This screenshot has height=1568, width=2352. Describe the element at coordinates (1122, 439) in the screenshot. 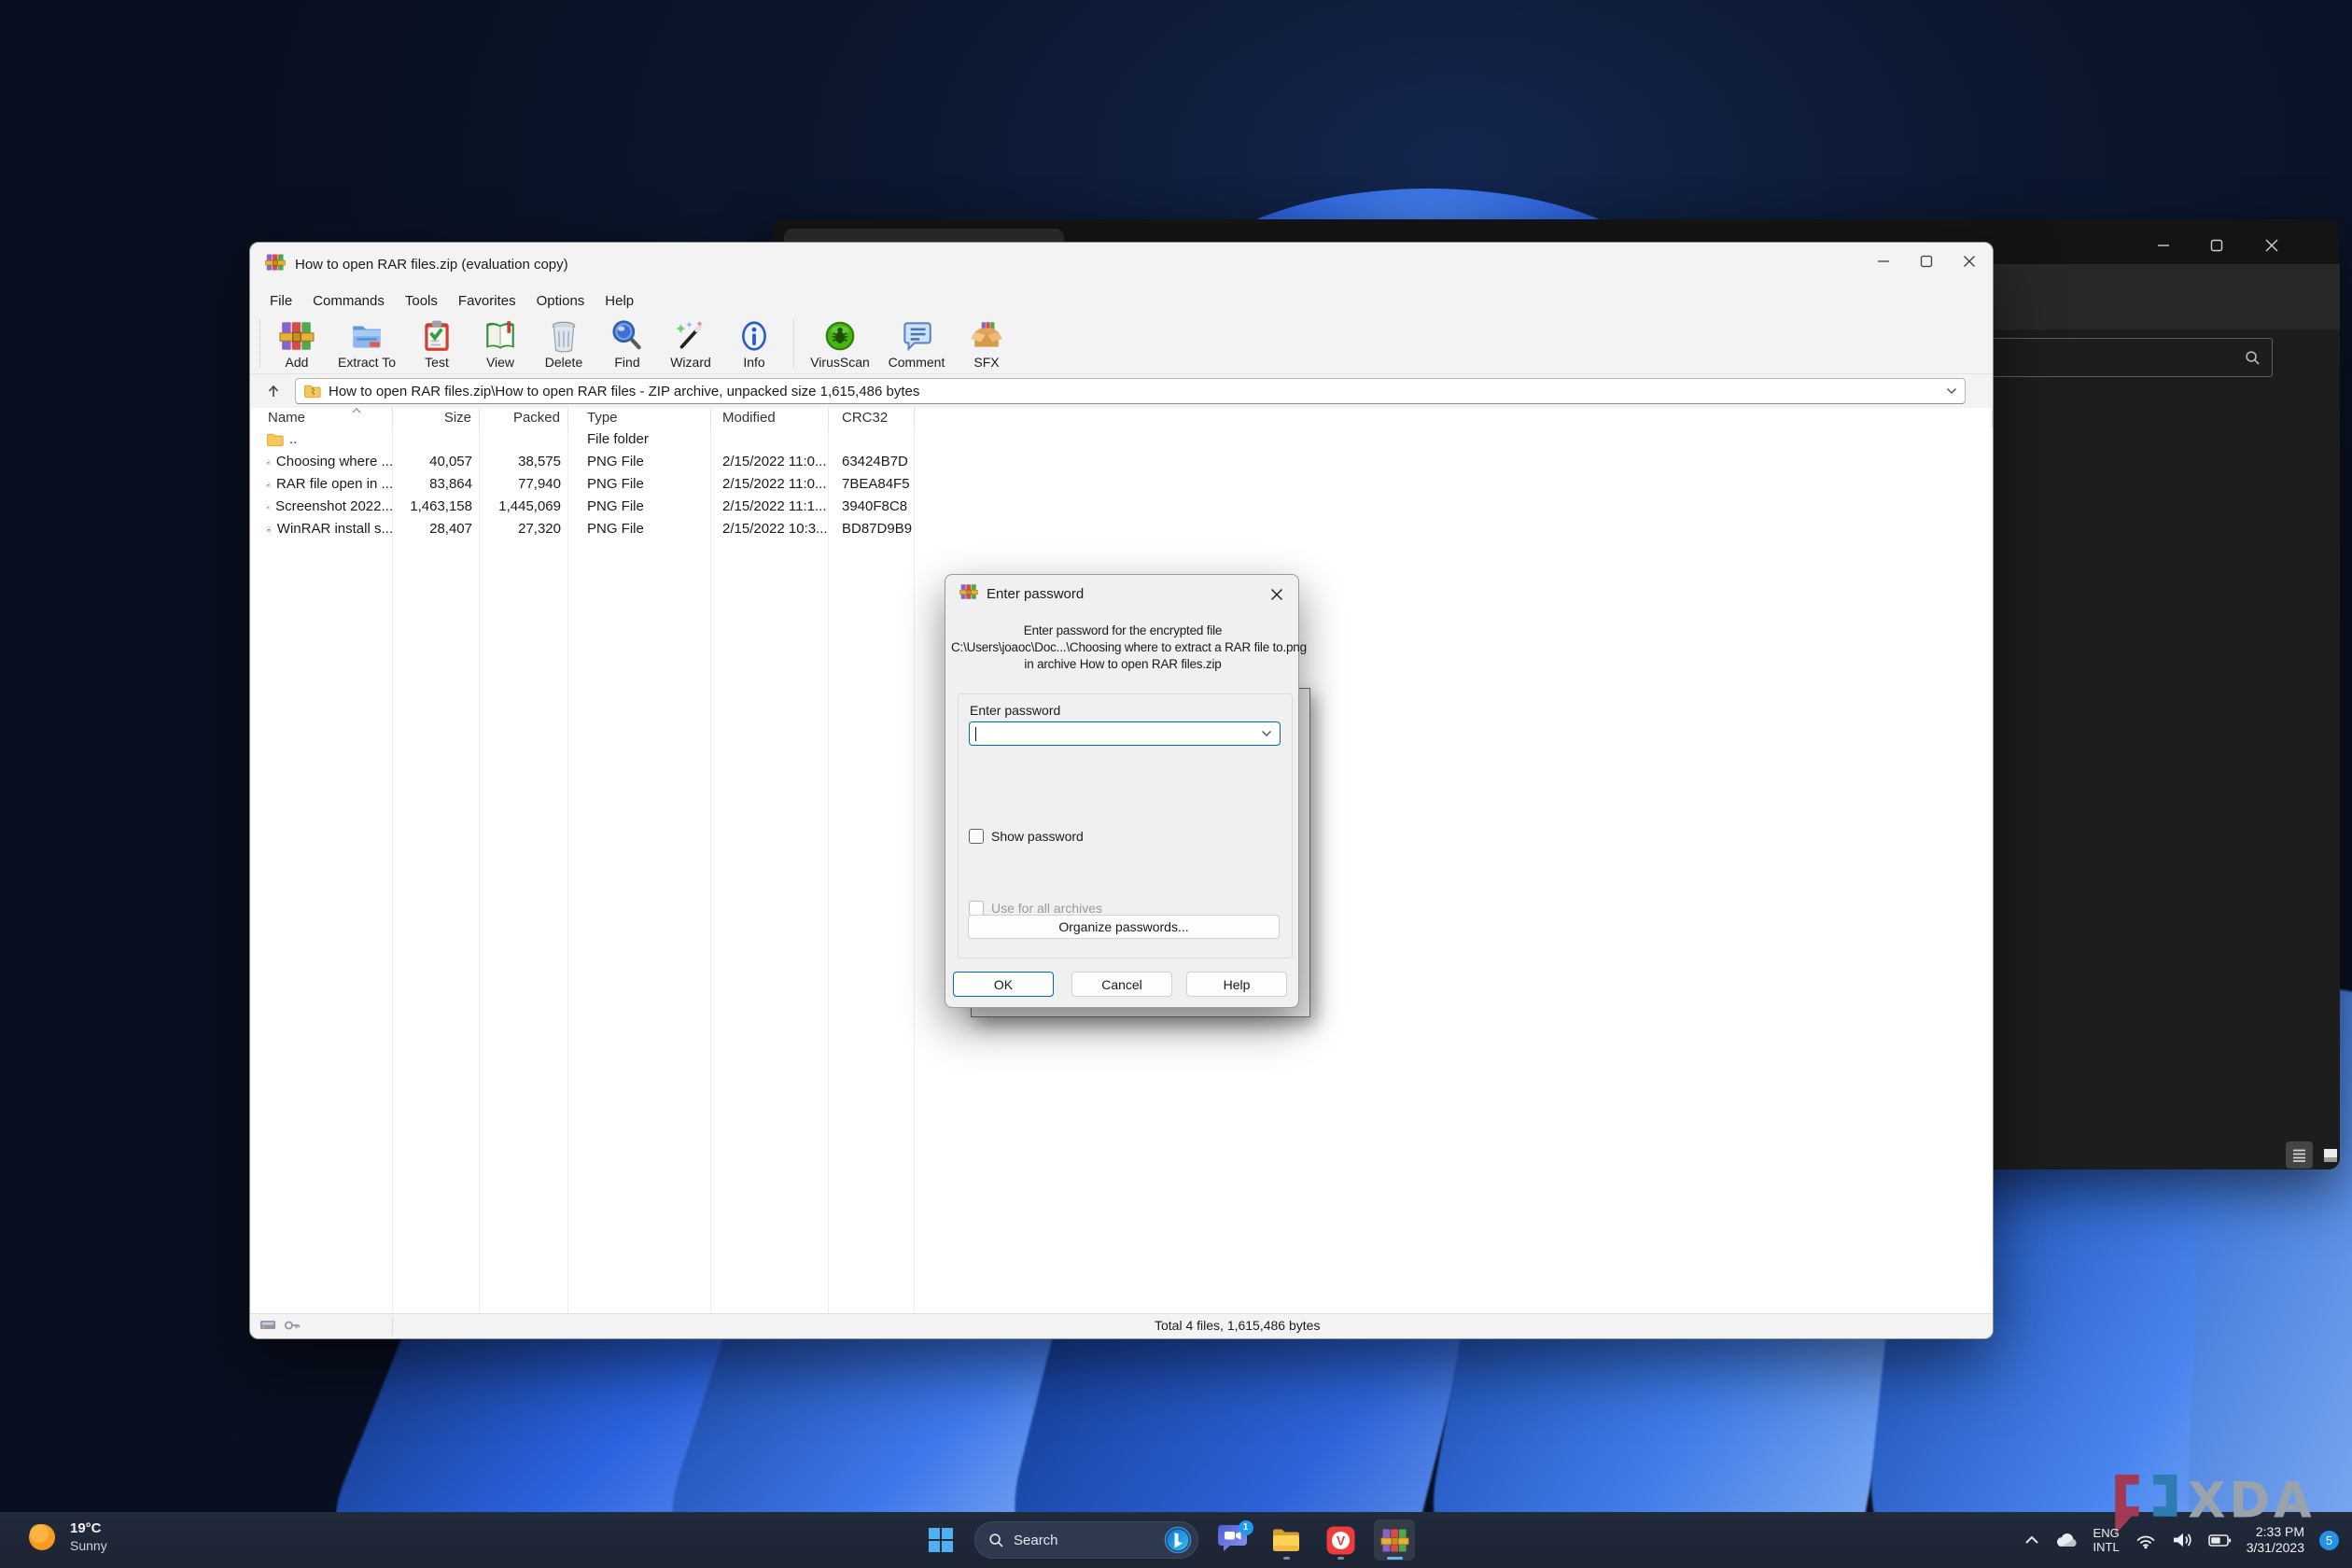

I see `table-row: .. File folder` at that location.